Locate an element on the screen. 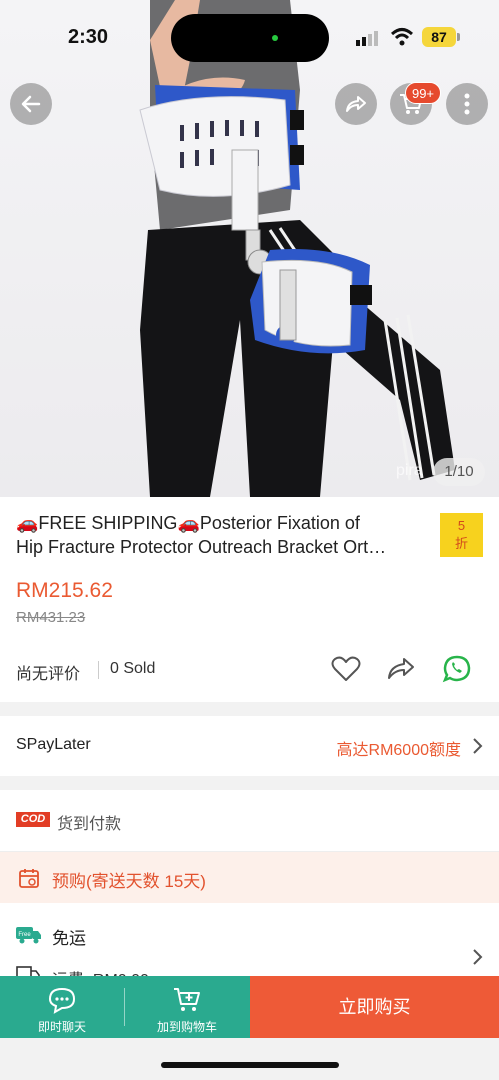 This screenshot has width=499, height=1080. buy-now-button: 立即购买 is located at coordinates (374, 1007).